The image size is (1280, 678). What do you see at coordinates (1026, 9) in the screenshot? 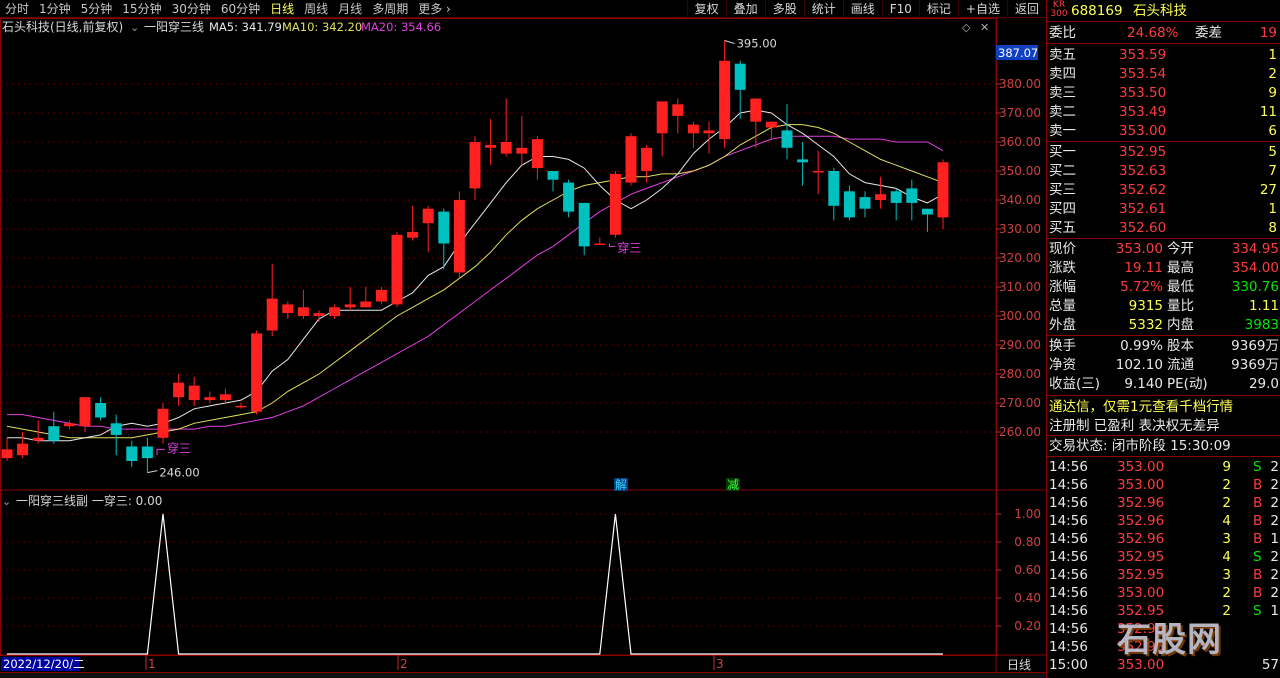
I see `toolbar-button-8: 返回` at bounding box center [1026, 9].